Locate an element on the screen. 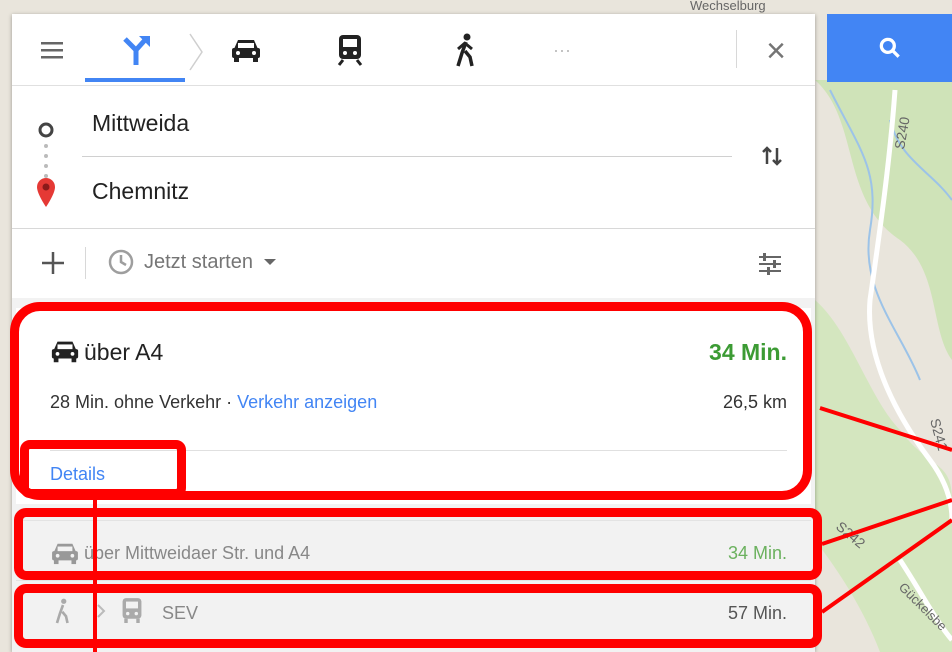 This screenshot has width=952, height=652. plus-icon is located at coordinates (53, 263).